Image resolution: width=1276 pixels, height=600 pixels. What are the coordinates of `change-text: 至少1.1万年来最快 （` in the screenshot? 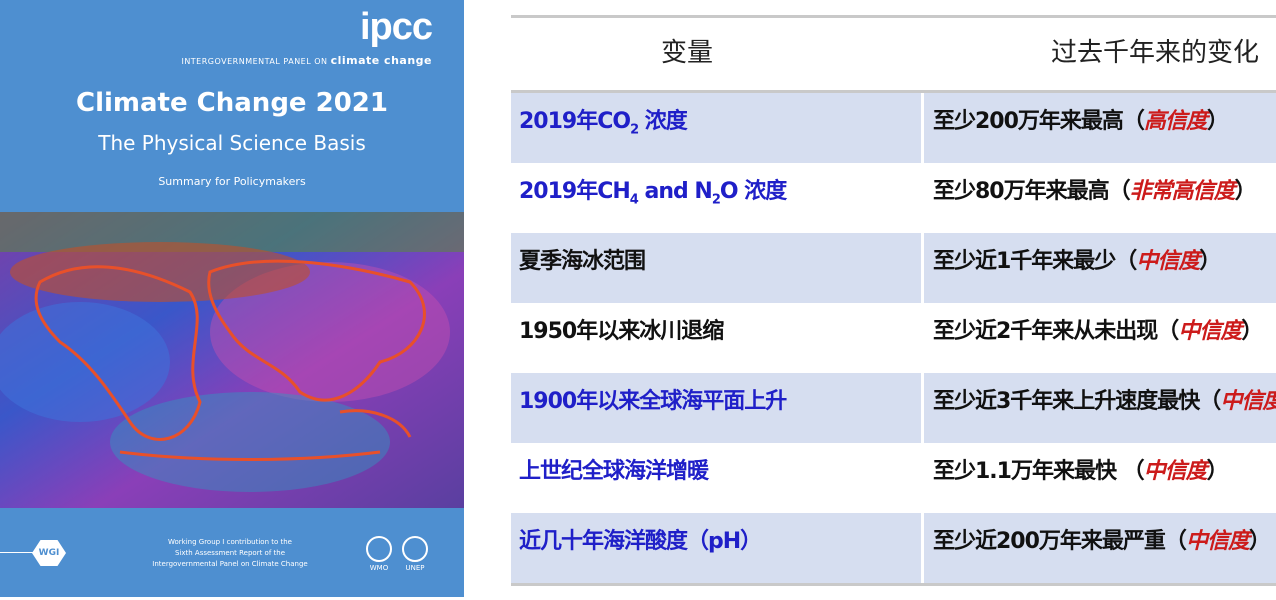 It's located at (1039, 471).